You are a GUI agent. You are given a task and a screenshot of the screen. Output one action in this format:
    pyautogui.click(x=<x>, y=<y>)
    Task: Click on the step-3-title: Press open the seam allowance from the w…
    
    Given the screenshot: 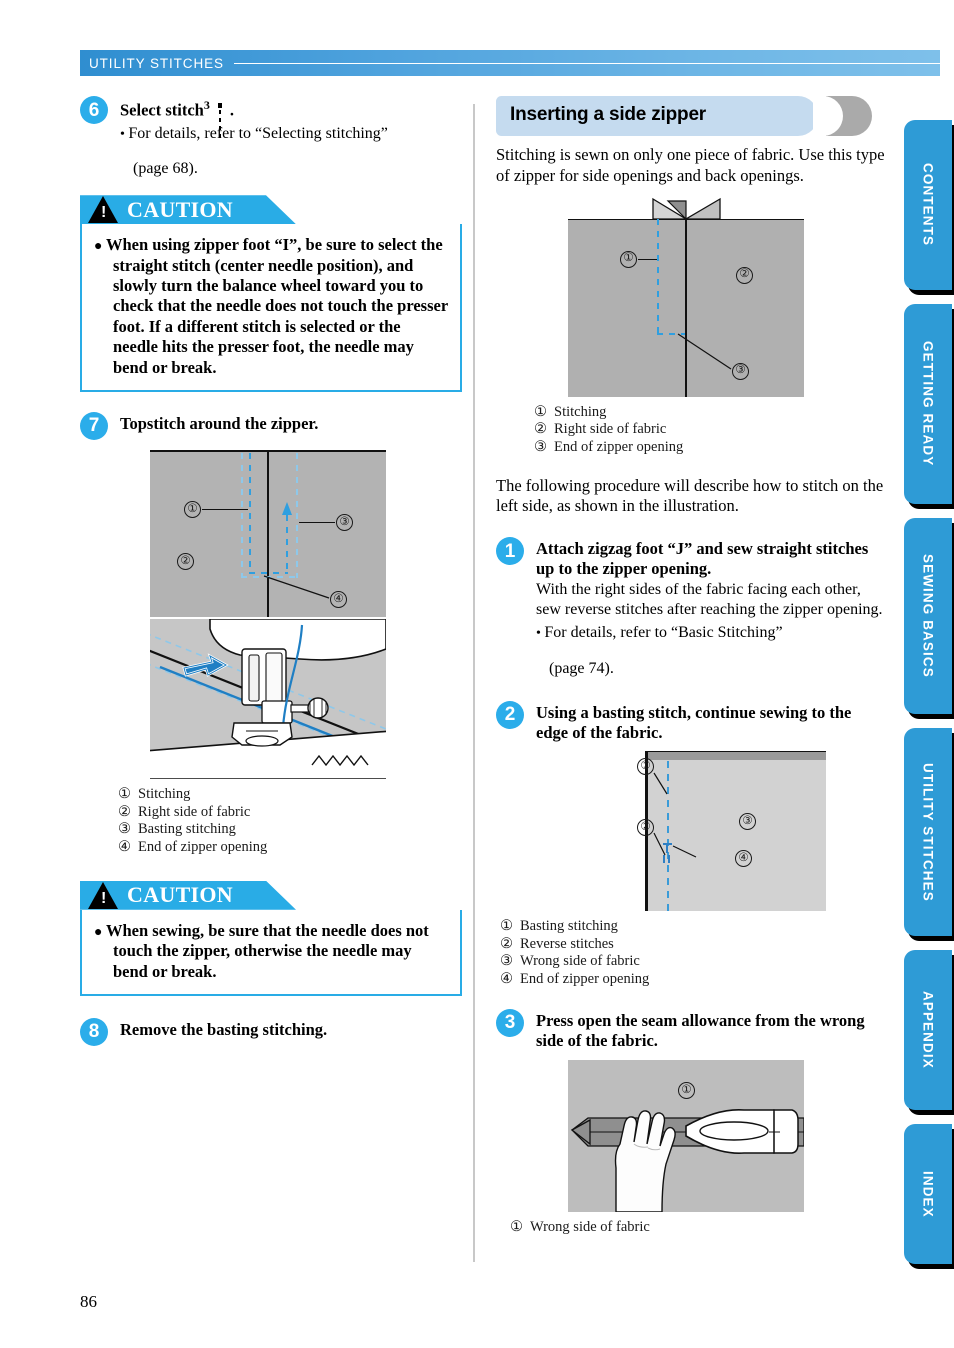 What is the action you would take?
    pyautogui.click(x=700, y=1030)
    